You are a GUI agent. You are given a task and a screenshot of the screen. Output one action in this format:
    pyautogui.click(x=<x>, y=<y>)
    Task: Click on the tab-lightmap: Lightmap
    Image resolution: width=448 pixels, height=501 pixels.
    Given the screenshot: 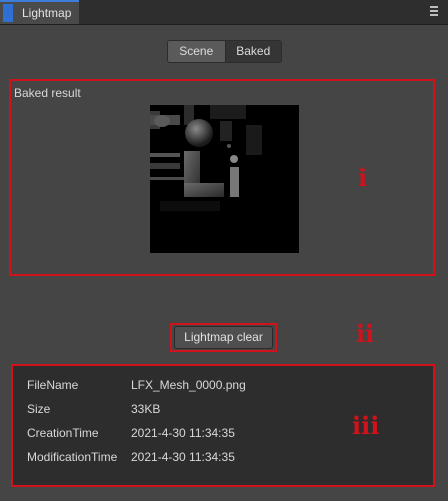 What is the action you would take?
    pyautogui.click(x=39, y=12)
    